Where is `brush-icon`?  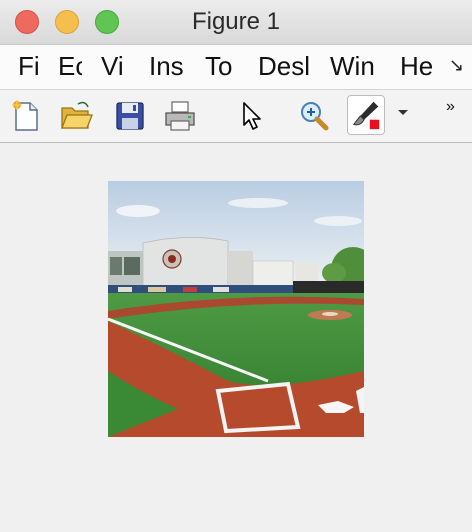 brush-icon is located at coordinates (366, 115).